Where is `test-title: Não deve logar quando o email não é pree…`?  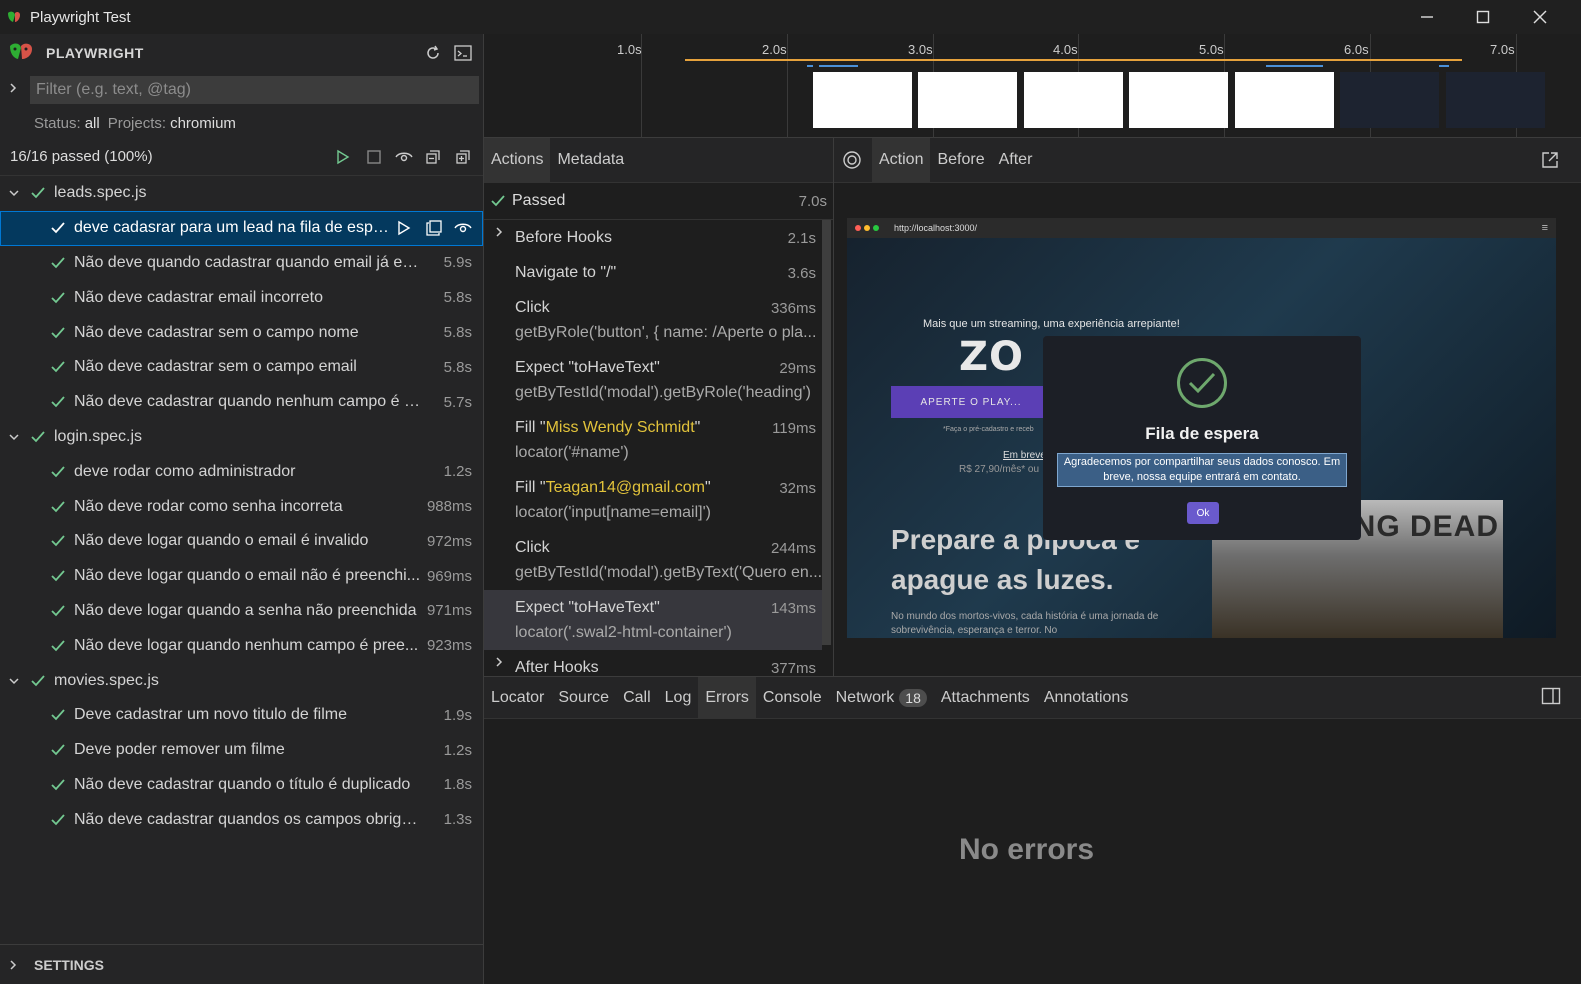 test-title: Não deve logar quando o email não é pree… is located at coordinates (247, 576).